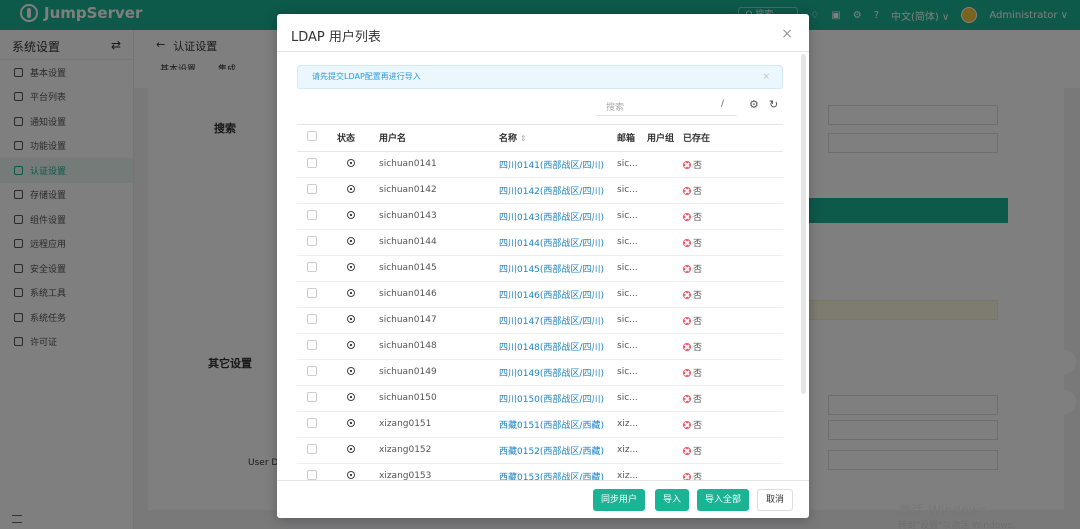  What do you see at coordinates (435, 372) in the screenshot?
I see `username-cell: sichuan0149` at bounding box center [435, 372].